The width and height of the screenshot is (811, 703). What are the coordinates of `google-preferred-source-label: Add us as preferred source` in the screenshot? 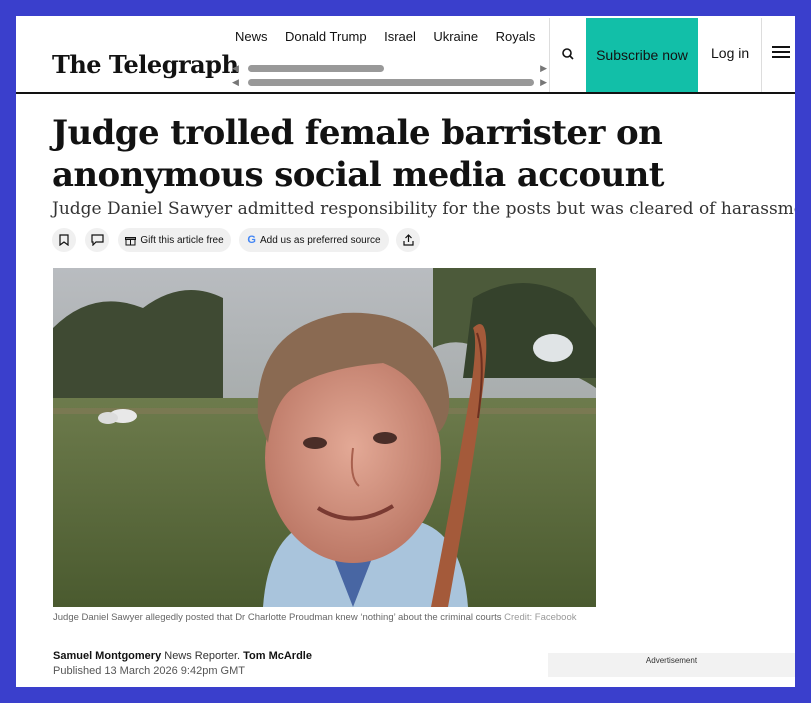 It's located at (320, 240).